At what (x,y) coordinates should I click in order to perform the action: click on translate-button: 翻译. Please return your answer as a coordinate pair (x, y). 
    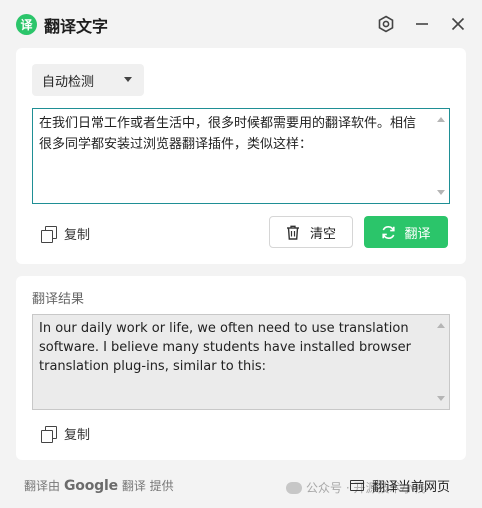
    Looking at the image, I should click on (406, 232).